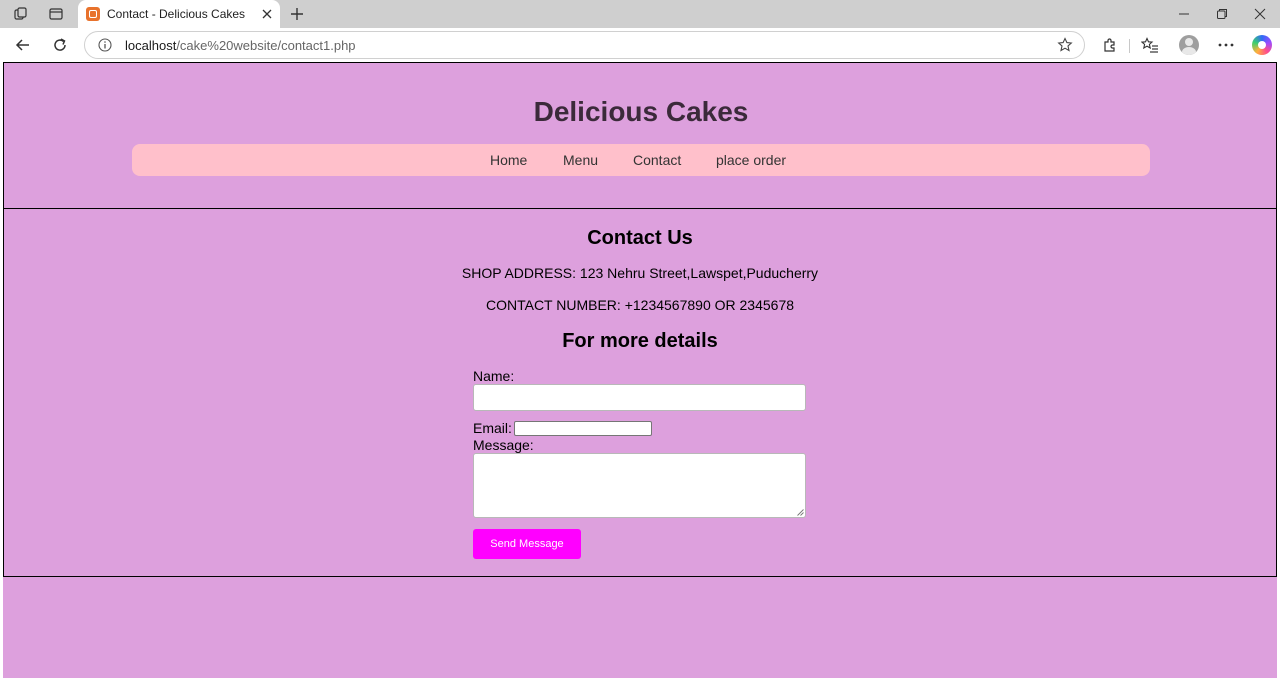 The image size is (1280, 680). What do you see at coordinates (266, 45) in the screenshot?
I see `url-path: /cake%20website/contact1.php` at bounding box center [266, 45].